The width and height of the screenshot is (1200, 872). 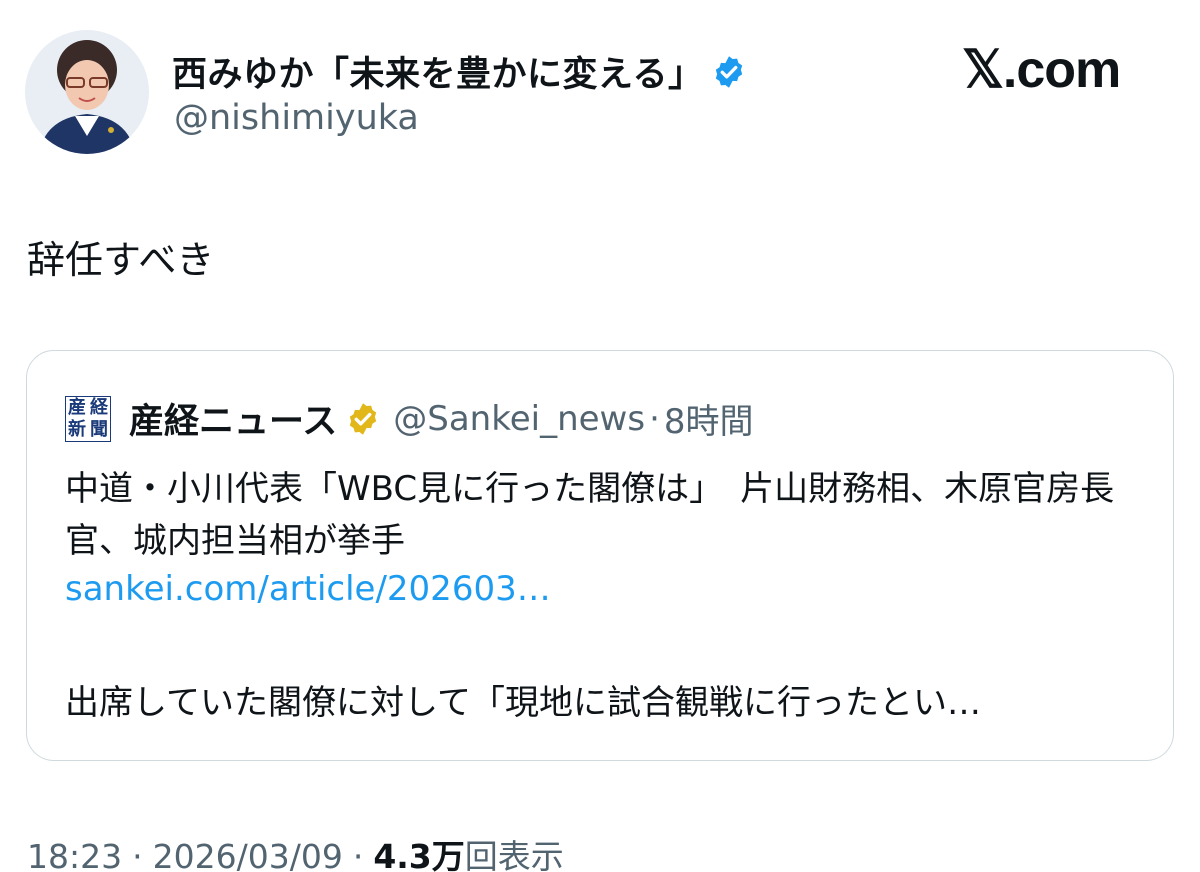 I want to click on avatar-portrait, so click(x=87, y=92).